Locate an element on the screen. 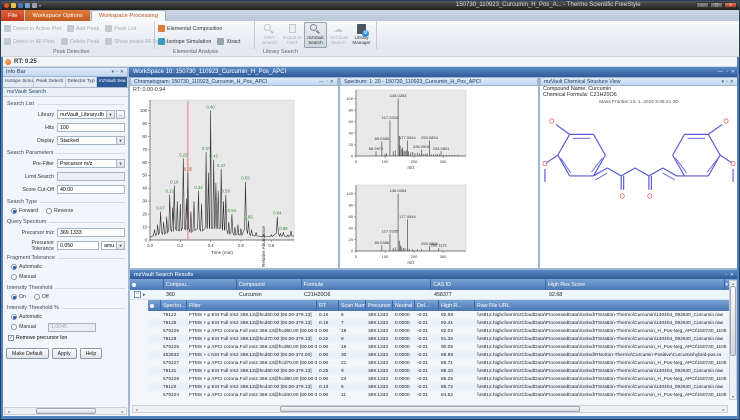 Image resolution: width=740 pixels, height=420 pixels. outer-column-high-res-score: High Res Score is located at coordinates (636, 284).